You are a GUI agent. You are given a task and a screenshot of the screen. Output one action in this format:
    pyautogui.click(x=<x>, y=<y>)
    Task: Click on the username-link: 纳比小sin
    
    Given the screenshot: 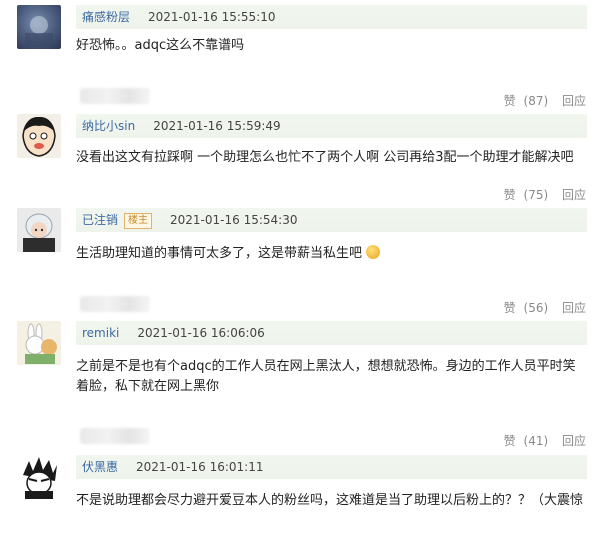 What is the action you would take?
    pyautogui.click(x=108, y=126)
    